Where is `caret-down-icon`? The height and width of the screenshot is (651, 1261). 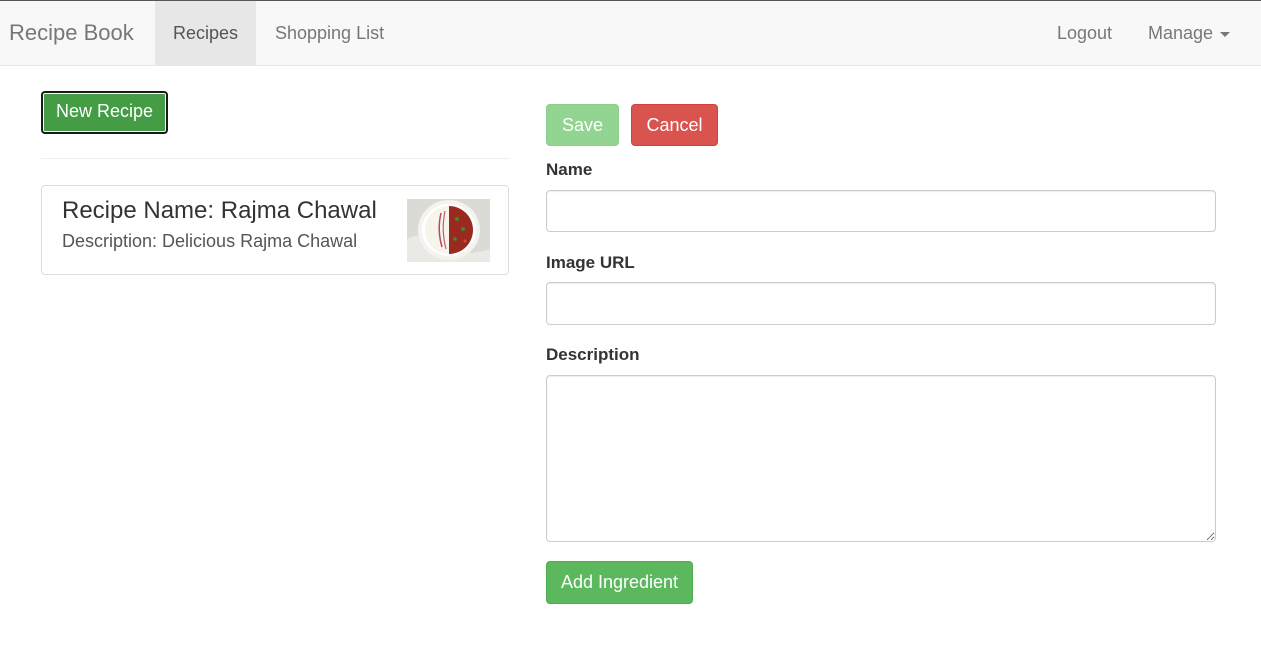 caret-down-icon is located at coordinates (1225, 34).